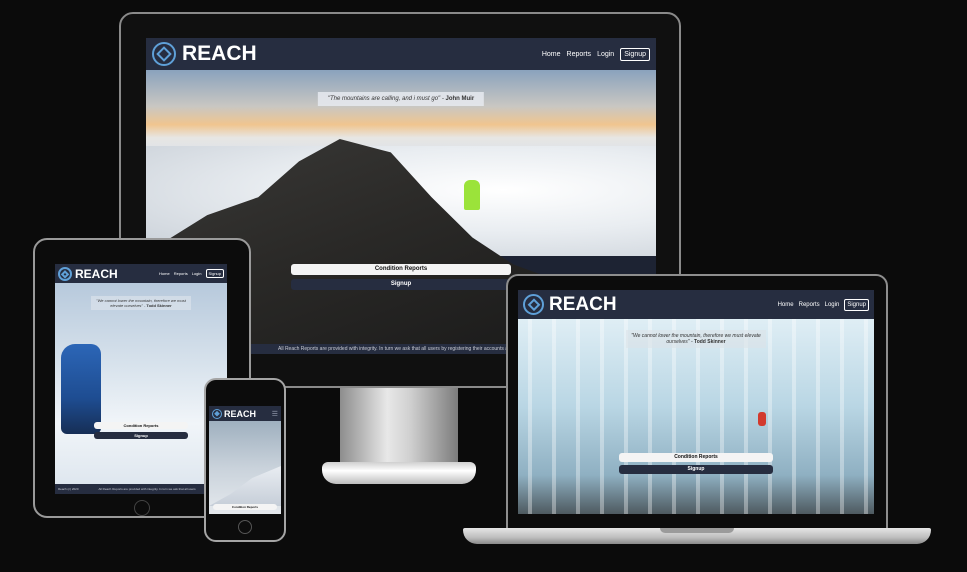  I want to click on tablet-navbar: REACH Home Reports Login Signup, so click(141, 273).